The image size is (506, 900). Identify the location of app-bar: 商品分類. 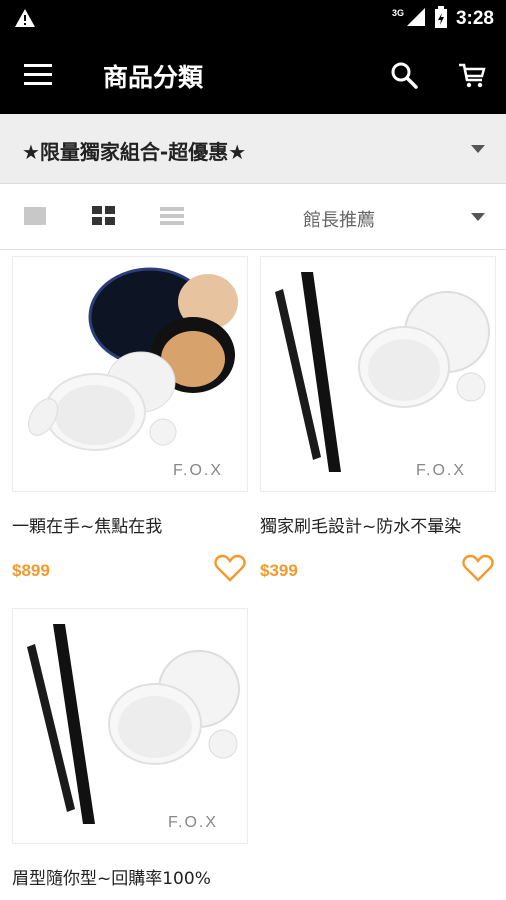
(253, 76).